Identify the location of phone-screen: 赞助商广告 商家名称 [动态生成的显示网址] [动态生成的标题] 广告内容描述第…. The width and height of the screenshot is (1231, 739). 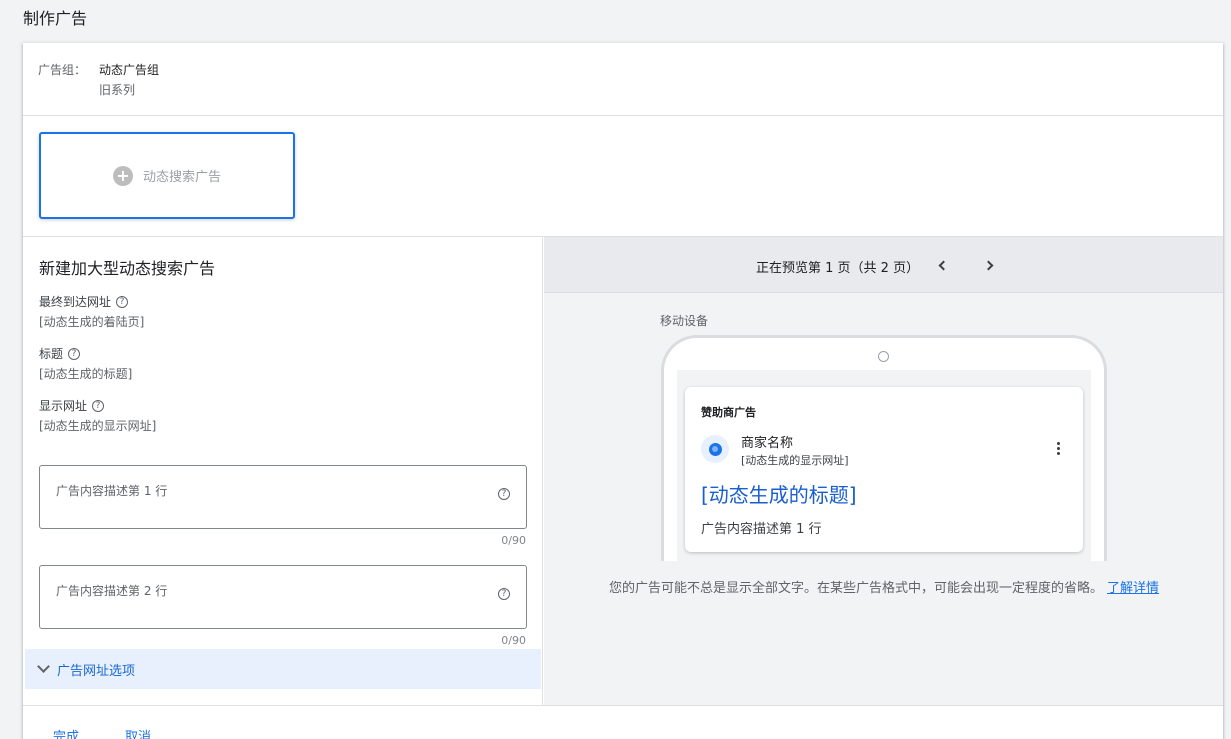
(884, 465).